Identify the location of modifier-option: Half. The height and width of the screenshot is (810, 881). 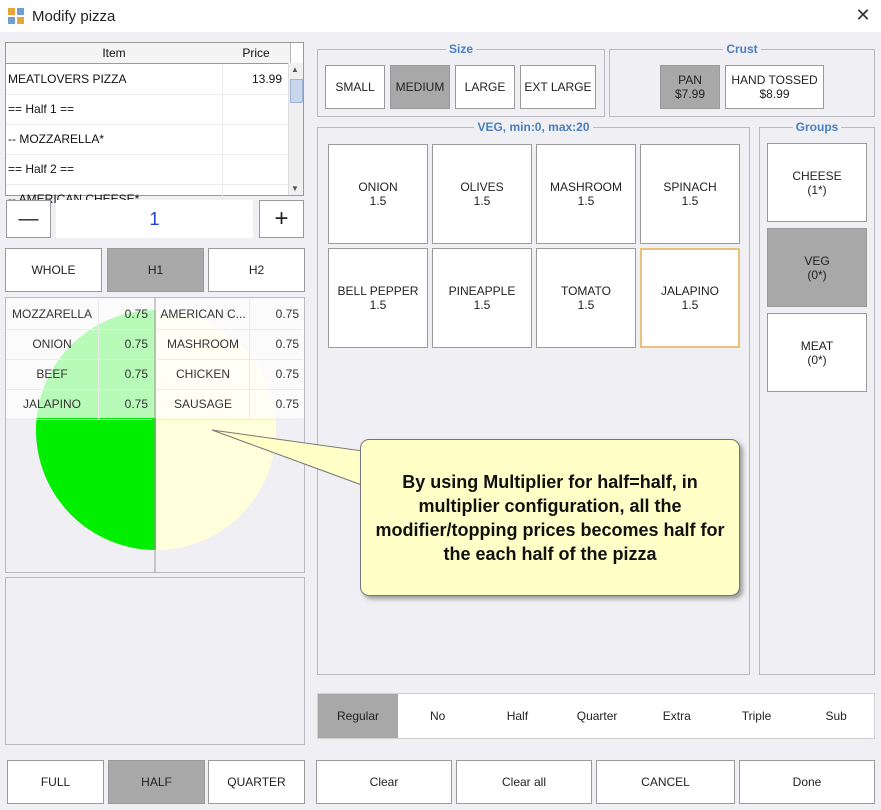
(517, 716).